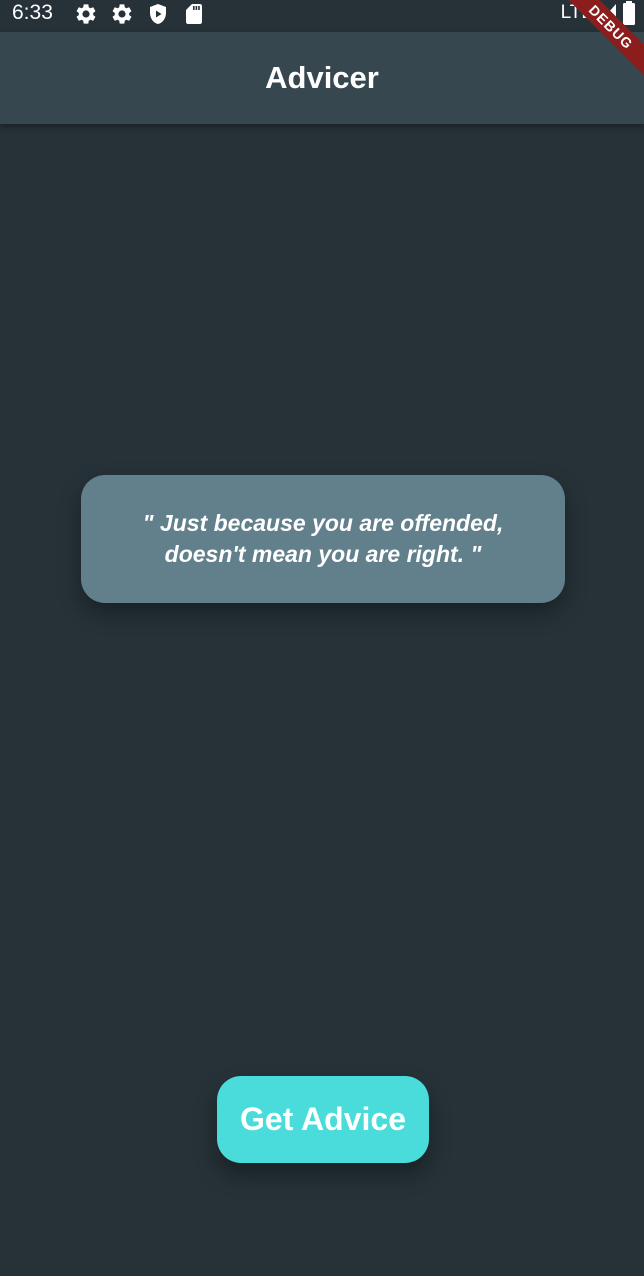 Image resolution: width=644 pixels, height=1276 pixels. I want to click on app-bar: Advicer, so click(322, 78).